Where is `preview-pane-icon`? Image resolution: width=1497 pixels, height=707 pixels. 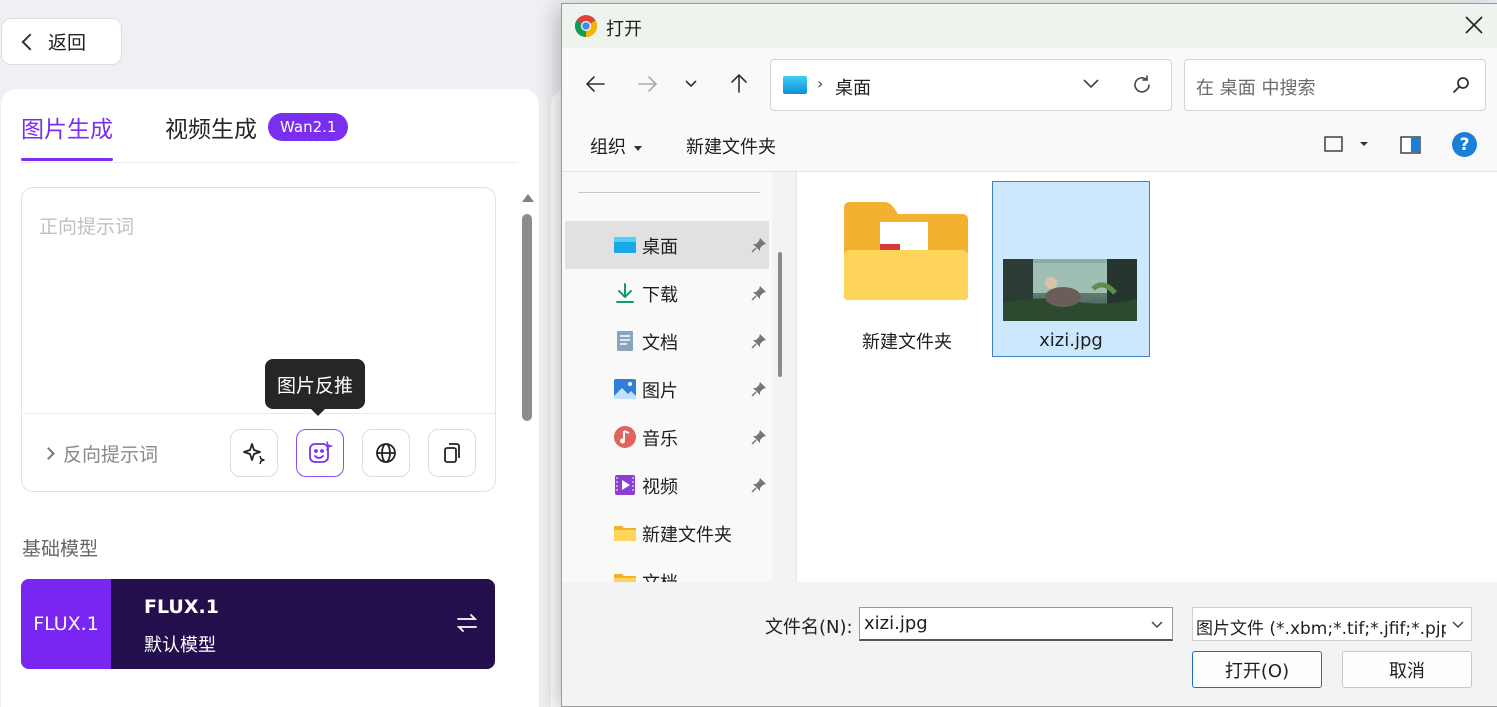
preview-pane-icon is located at coordinates (1411, 145).